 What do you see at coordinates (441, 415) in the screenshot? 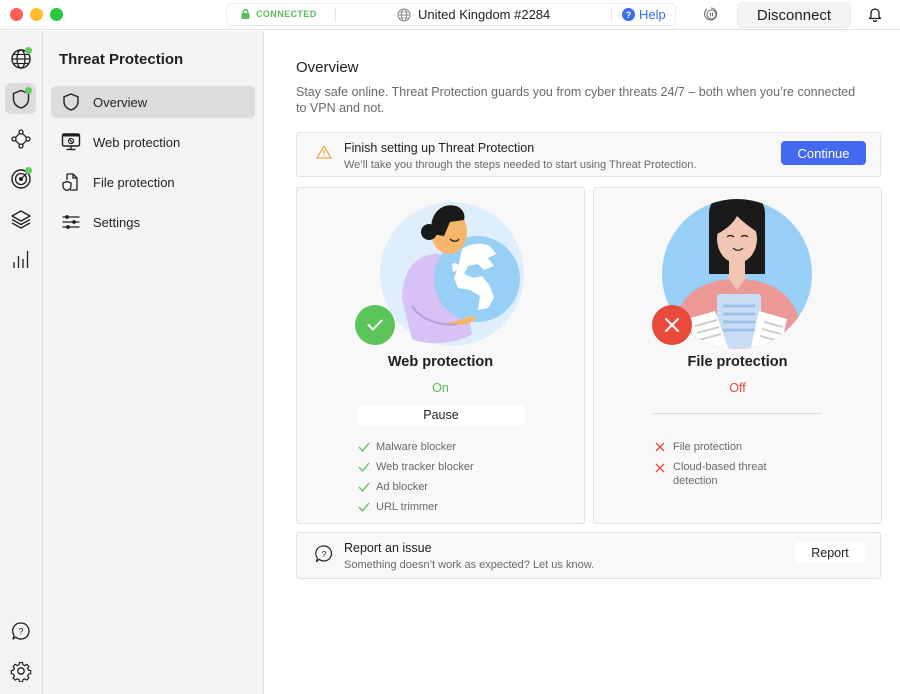
I see `pause-button: Pause` at bounding box center [441, 415].